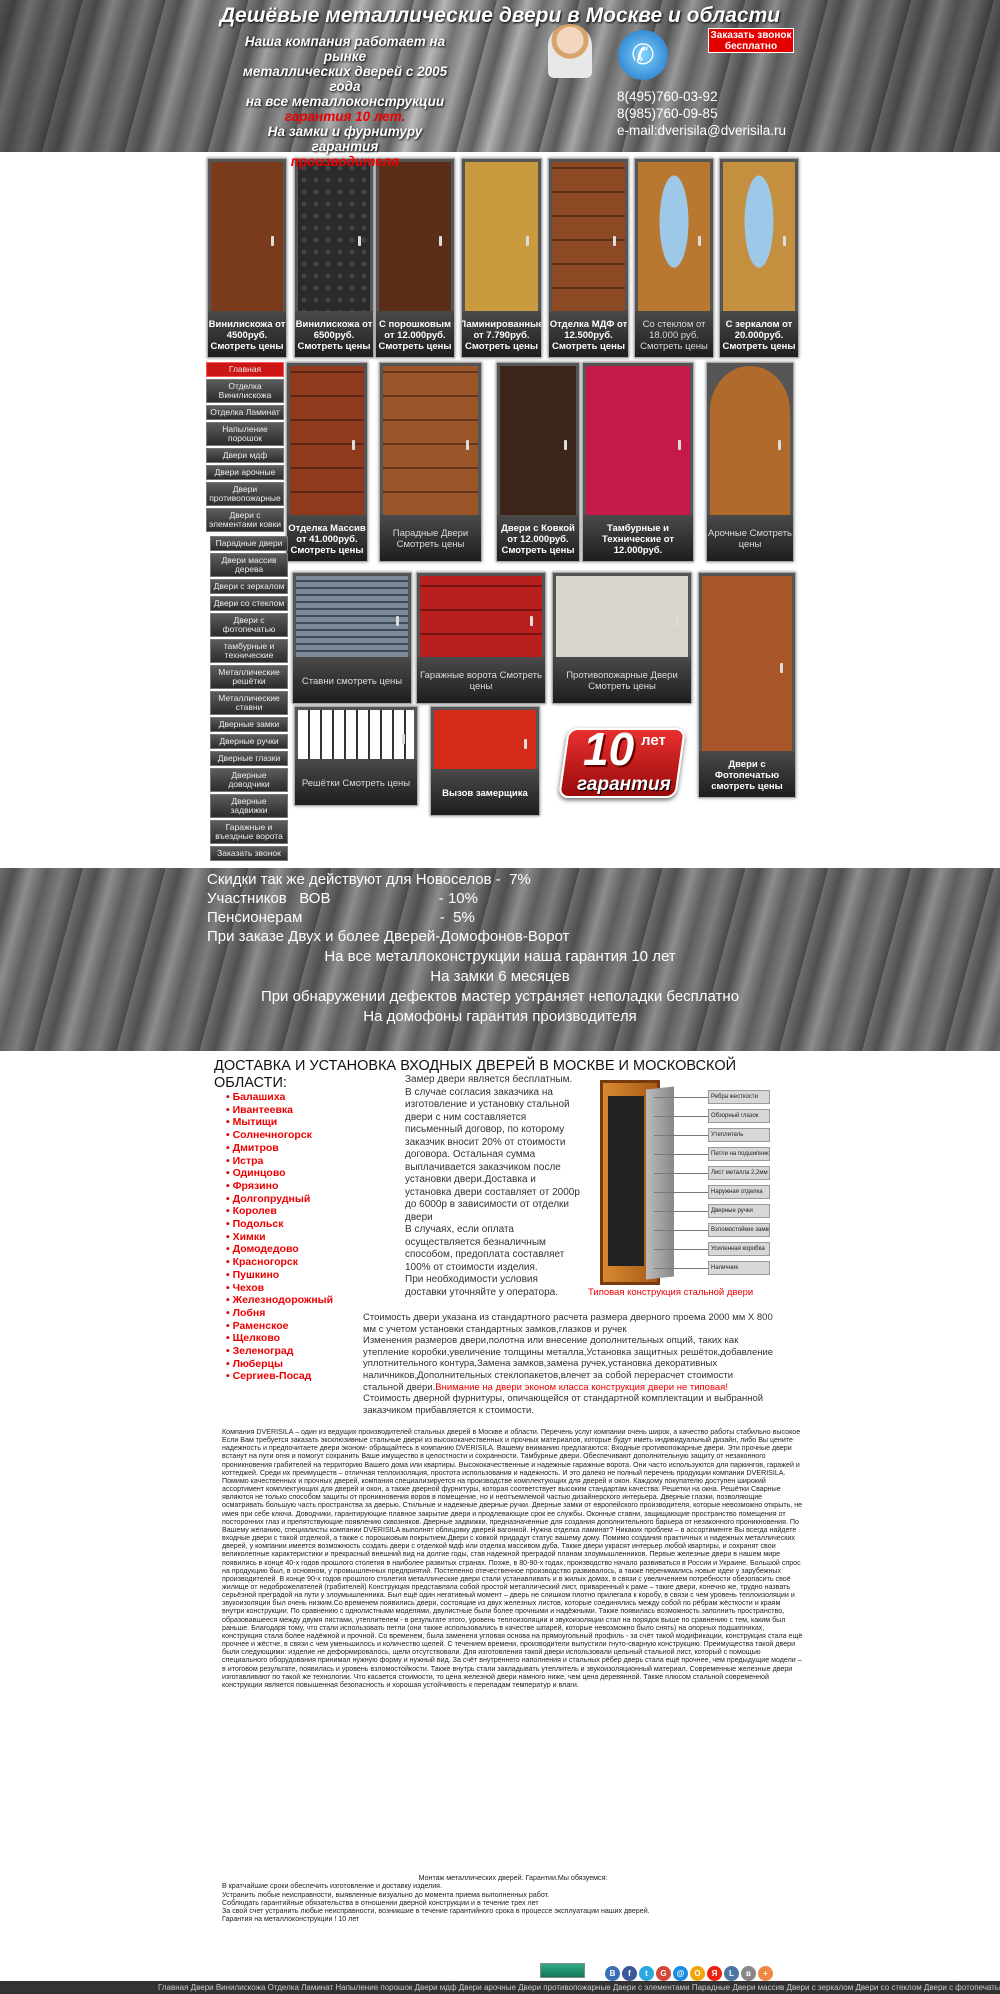 The image size is (1000, 1994). I want to click on sidebar-item: Дверные задвижки, so click(249, 806).